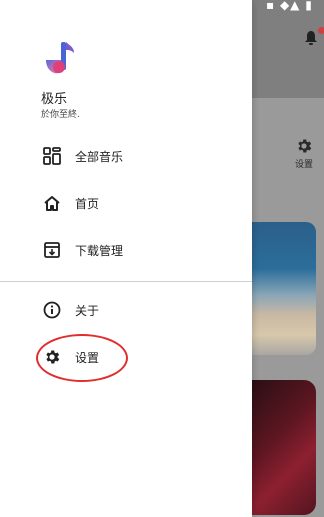 The width and height of the screenshot is (324, 517). What do you see at coordinates (126, 310) in the screenshot?
I see `menu-item-about: 关于` at bounding box center [126, 310].